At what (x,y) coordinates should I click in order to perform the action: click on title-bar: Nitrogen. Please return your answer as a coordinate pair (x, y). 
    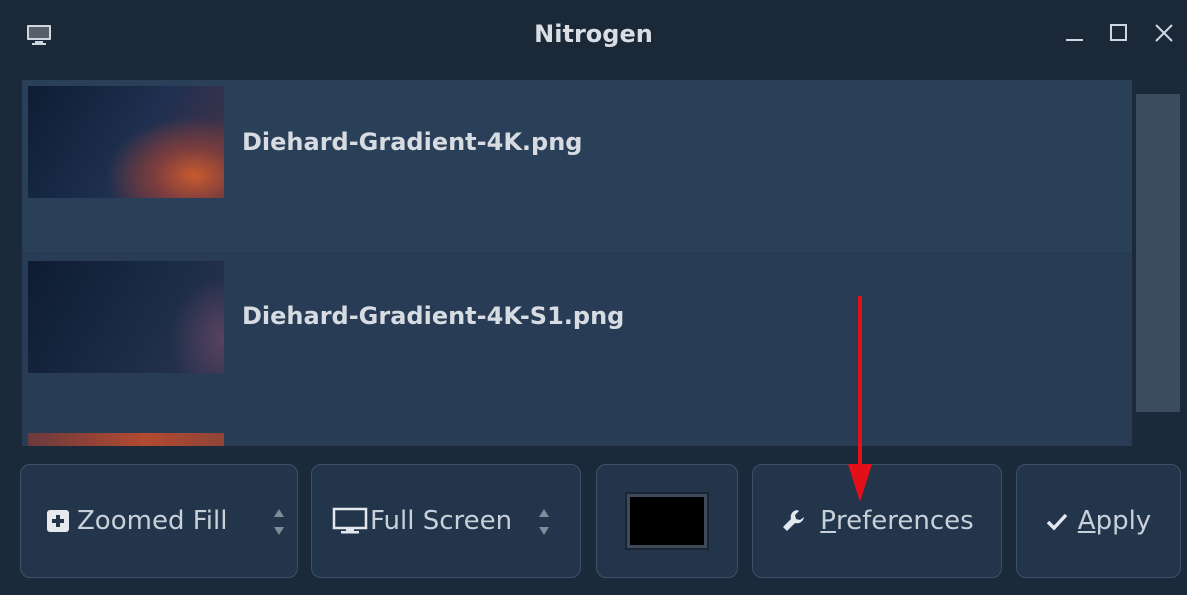
    Looking at the image, I should click on (593, 35).